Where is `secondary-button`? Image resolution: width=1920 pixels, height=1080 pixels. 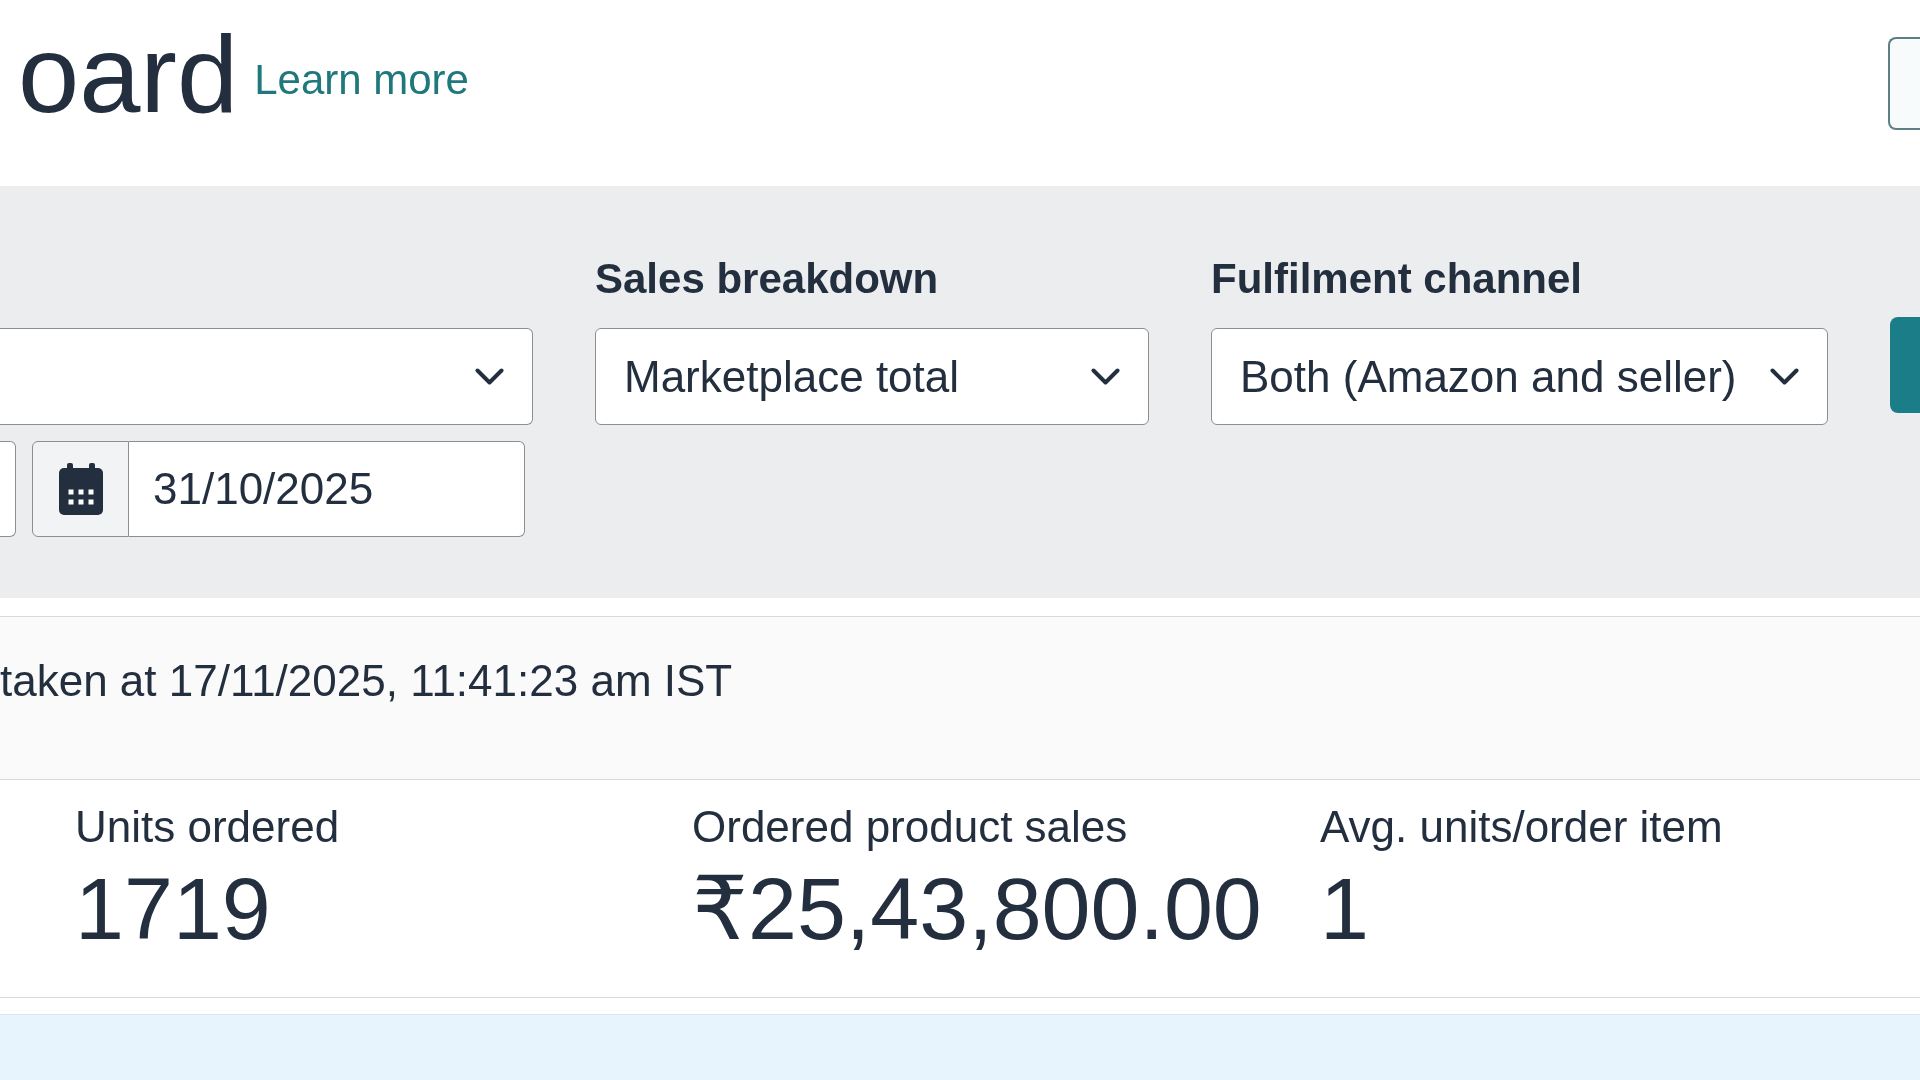
secondary-button is located at coordinates (1904, 83).